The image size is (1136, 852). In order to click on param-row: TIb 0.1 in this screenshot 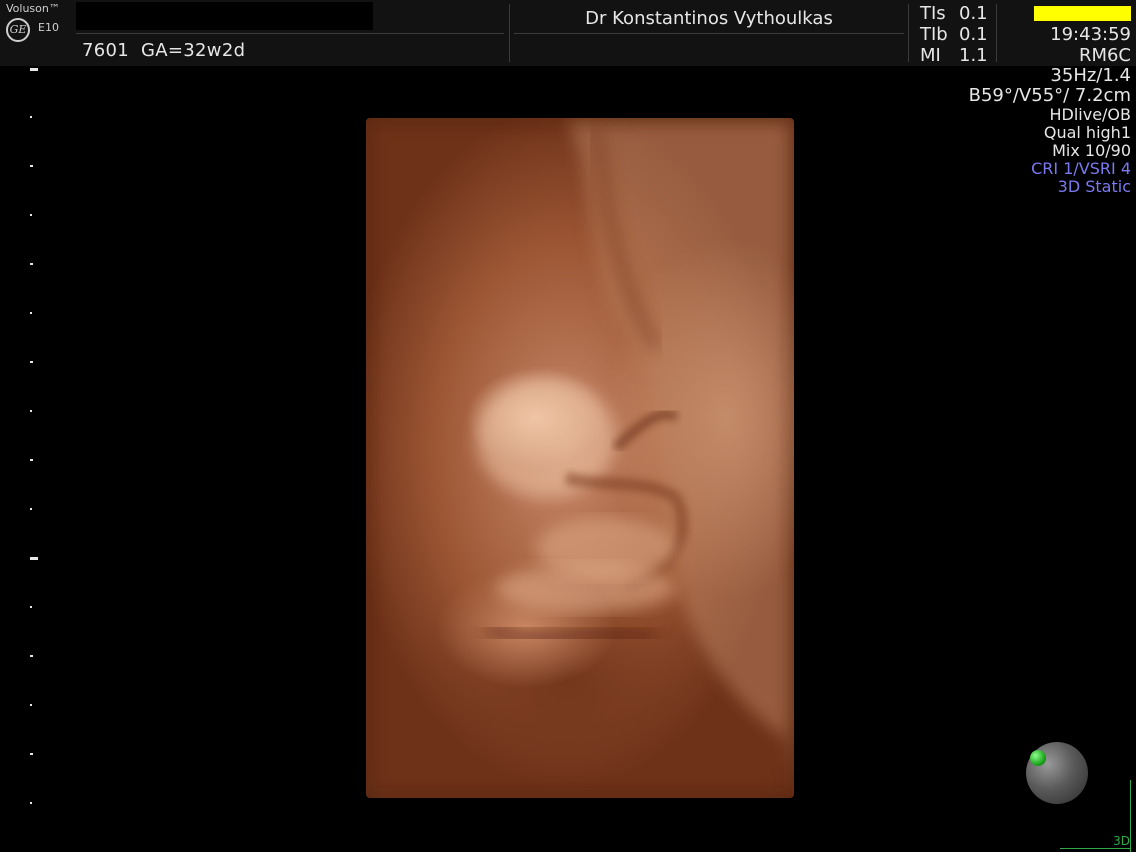, I will do `click(956, 34)`.